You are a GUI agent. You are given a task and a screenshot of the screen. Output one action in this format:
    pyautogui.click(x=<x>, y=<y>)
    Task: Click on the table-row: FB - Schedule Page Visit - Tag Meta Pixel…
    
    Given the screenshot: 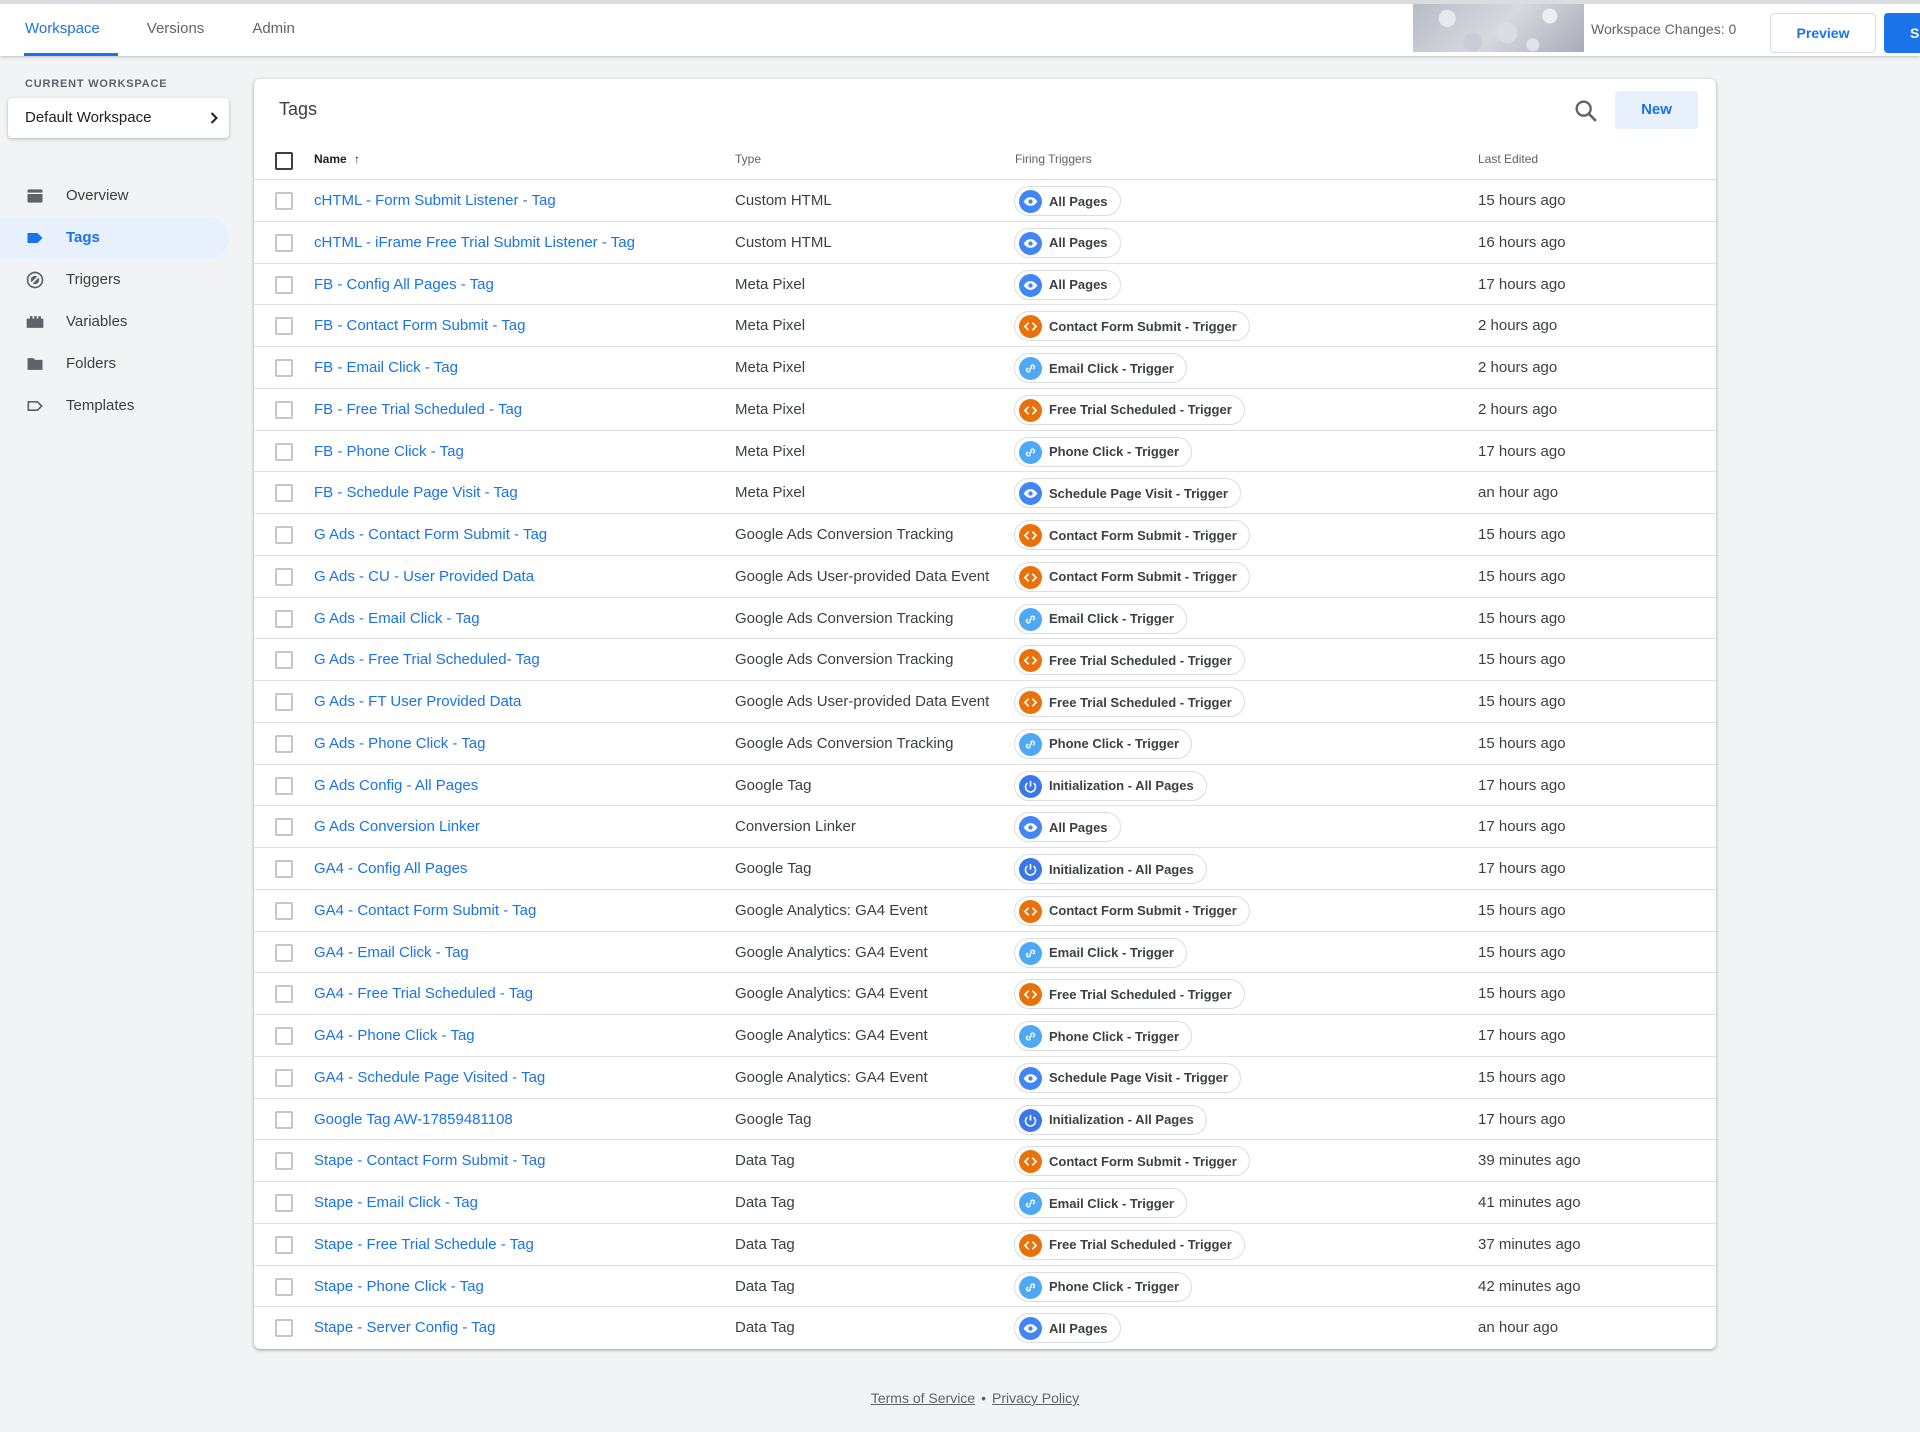 What is the action you would take?
    pyautogui.click(x=985, y=493)
    